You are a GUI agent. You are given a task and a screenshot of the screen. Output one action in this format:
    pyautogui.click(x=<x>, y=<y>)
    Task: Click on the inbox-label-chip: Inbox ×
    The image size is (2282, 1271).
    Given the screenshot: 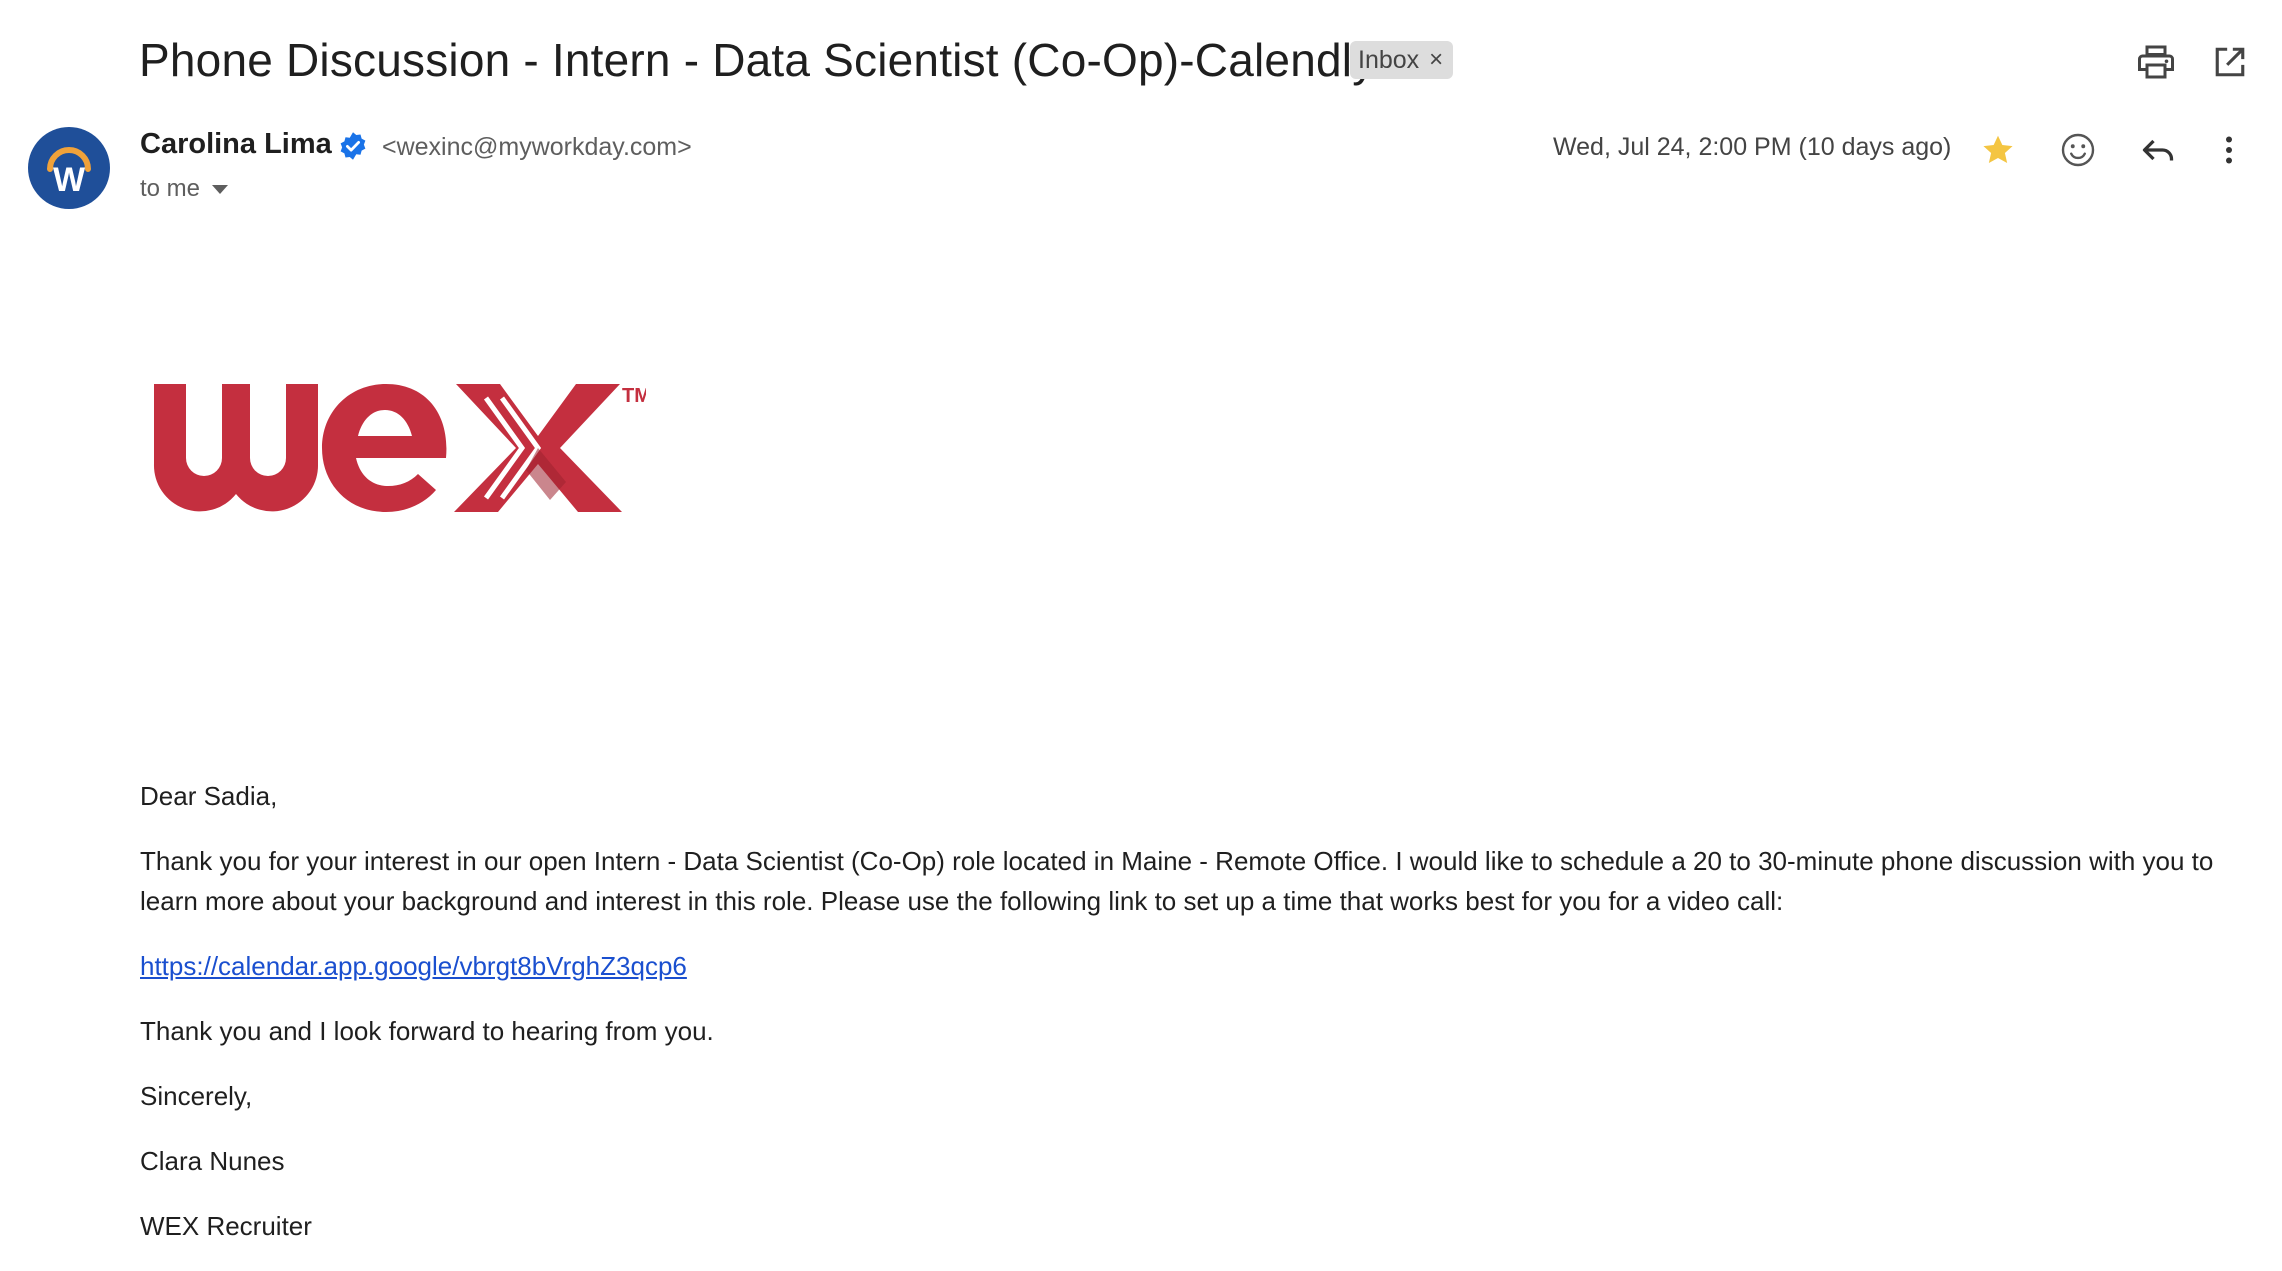 What is the action you would take?
    pyautogui.click(x=1402, y=60)
    